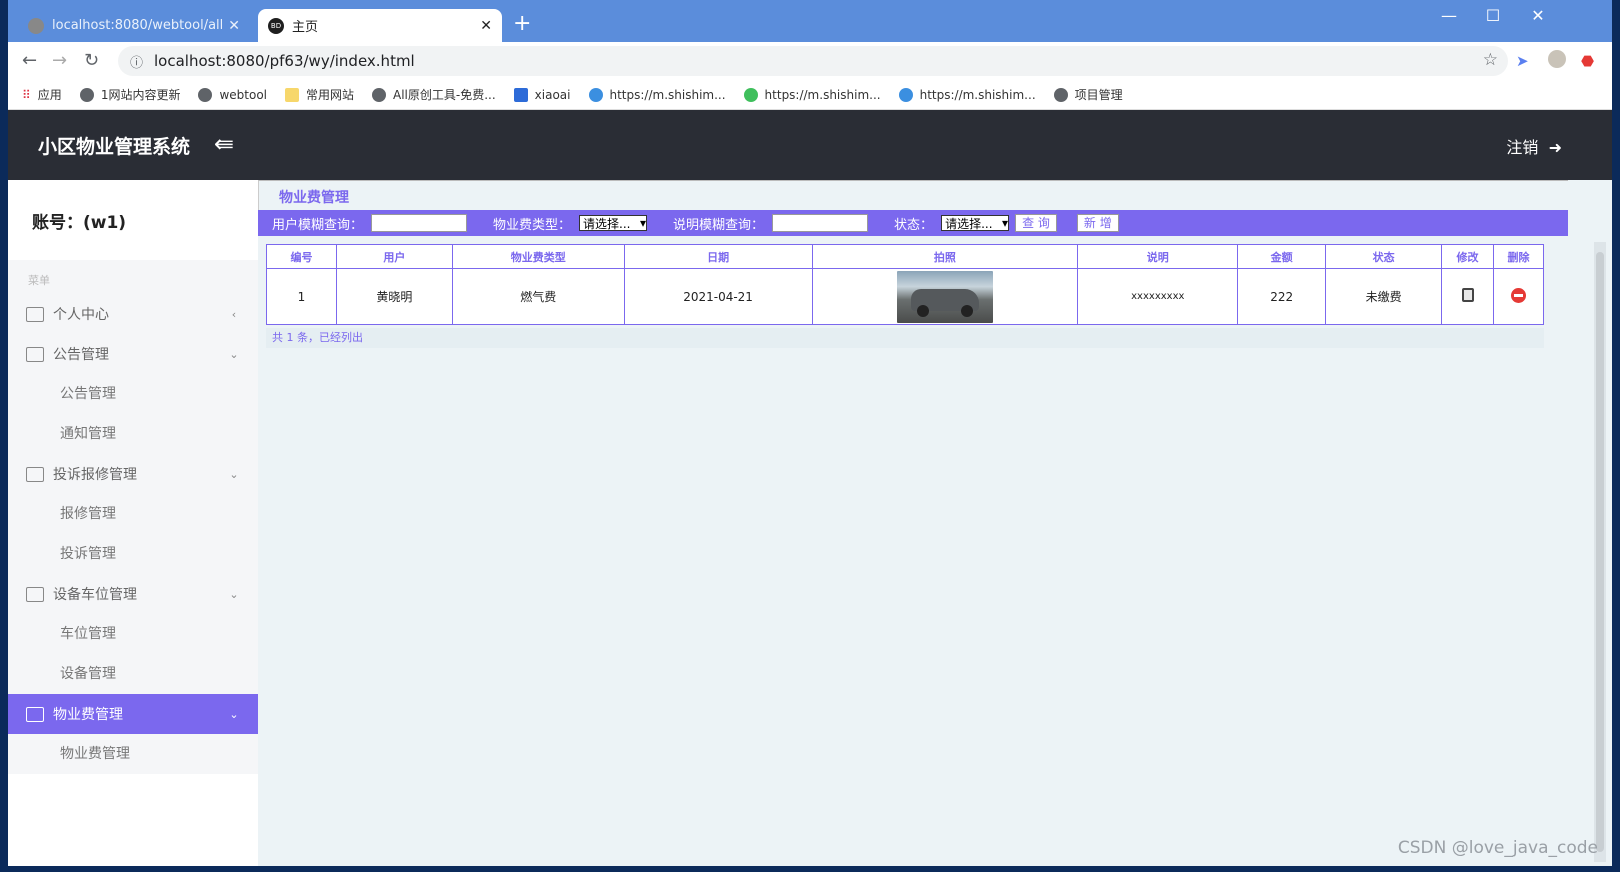 The image size is (1620, 872). I want to click on adblock-icon: ⬣, so click(1587, 61).